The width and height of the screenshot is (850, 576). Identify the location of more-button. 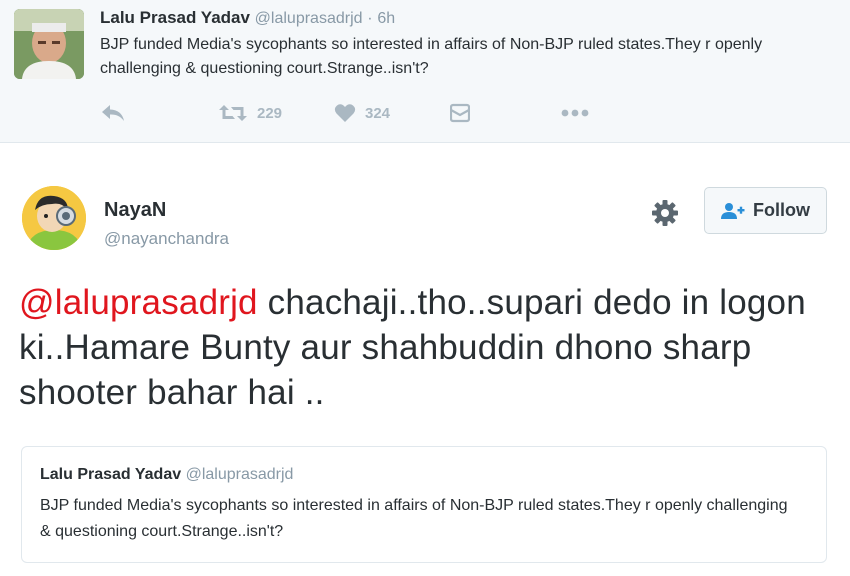
(575, 113).